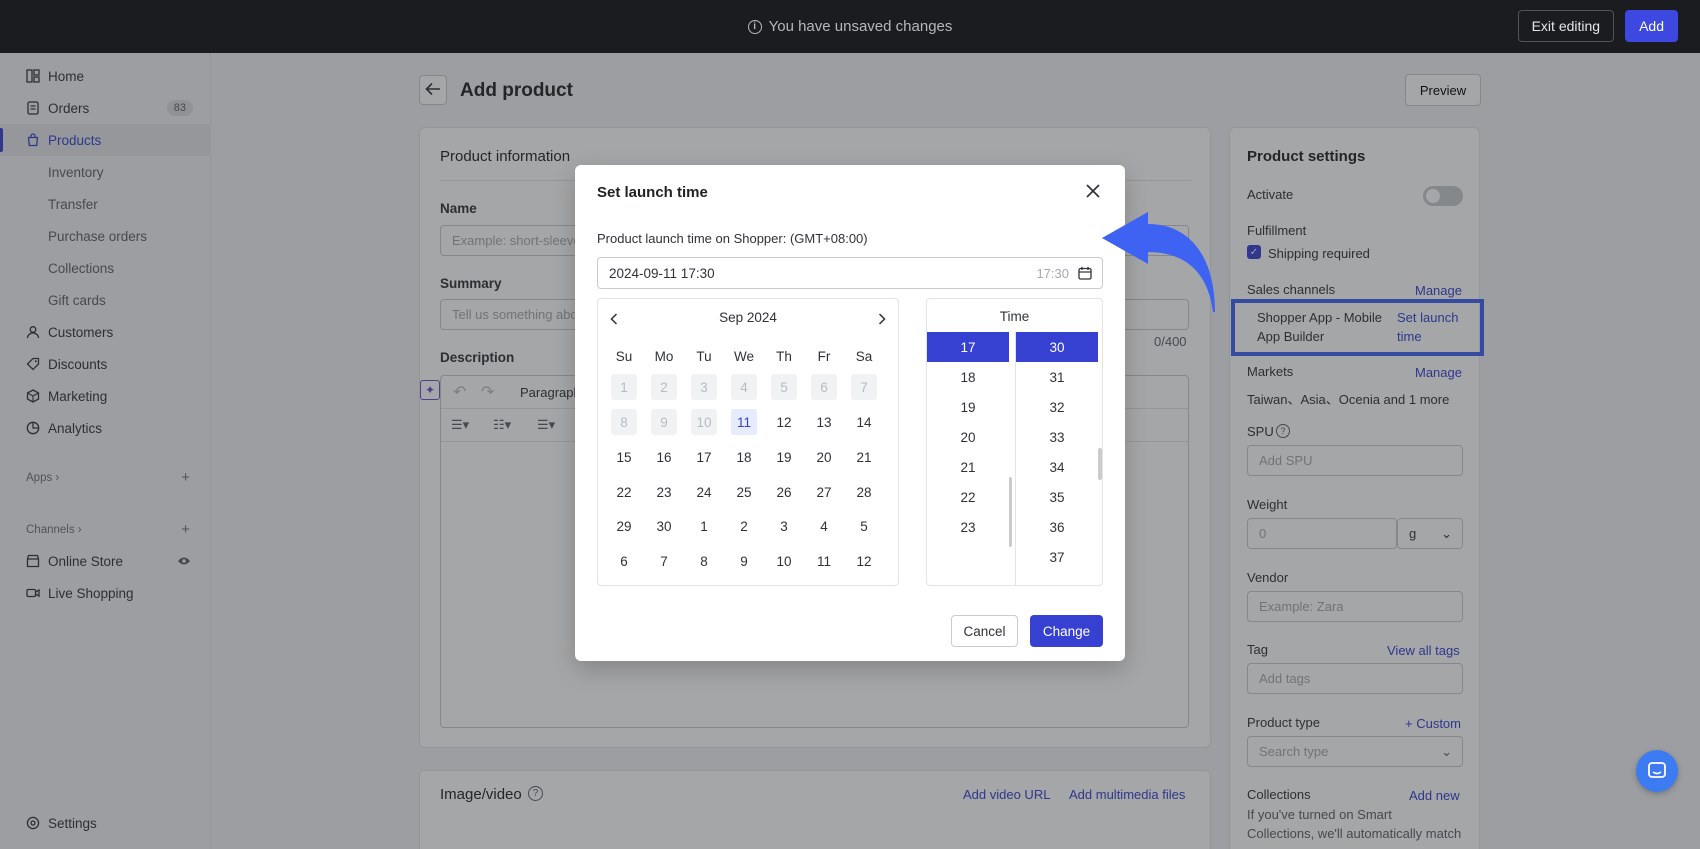 The width and height of the screenshot is (1700, 849). Describe the element at coordinates (1066, 631) in the screenshot. I see `change-button: Change` at that location.